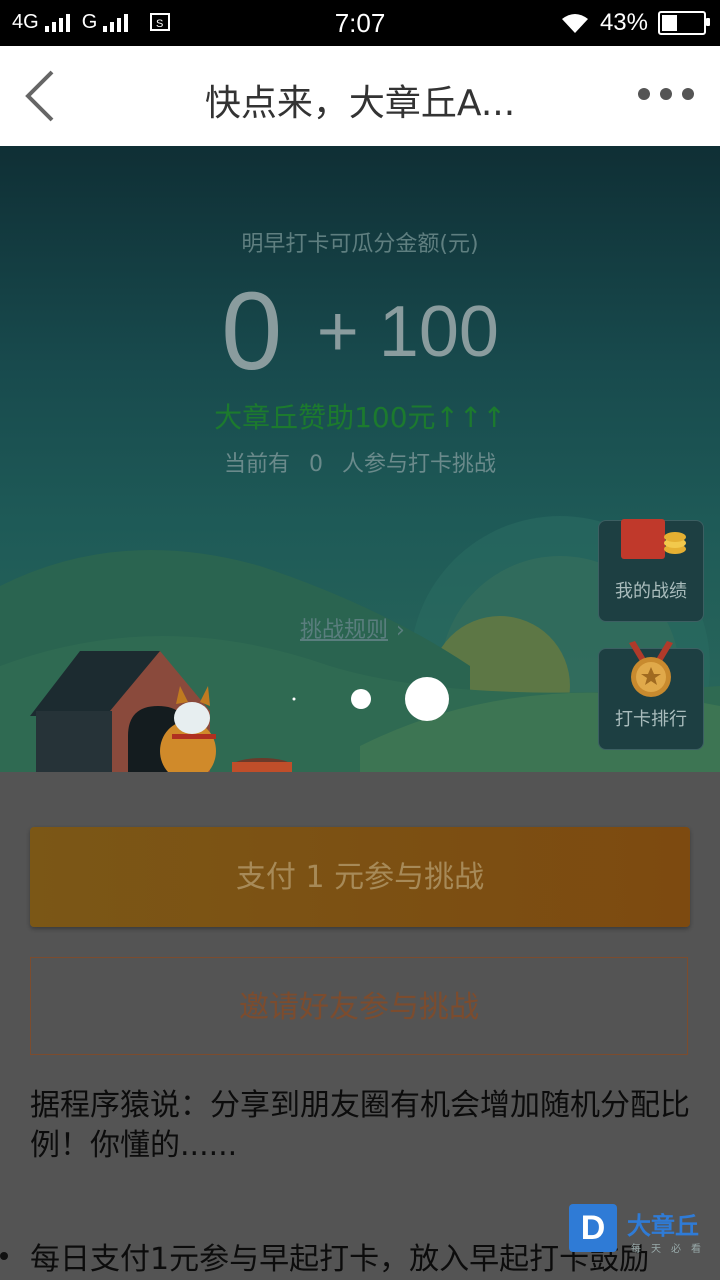  I want to click on invite-friends-button: 邀请好友参与挑战, so click(359, 1006).